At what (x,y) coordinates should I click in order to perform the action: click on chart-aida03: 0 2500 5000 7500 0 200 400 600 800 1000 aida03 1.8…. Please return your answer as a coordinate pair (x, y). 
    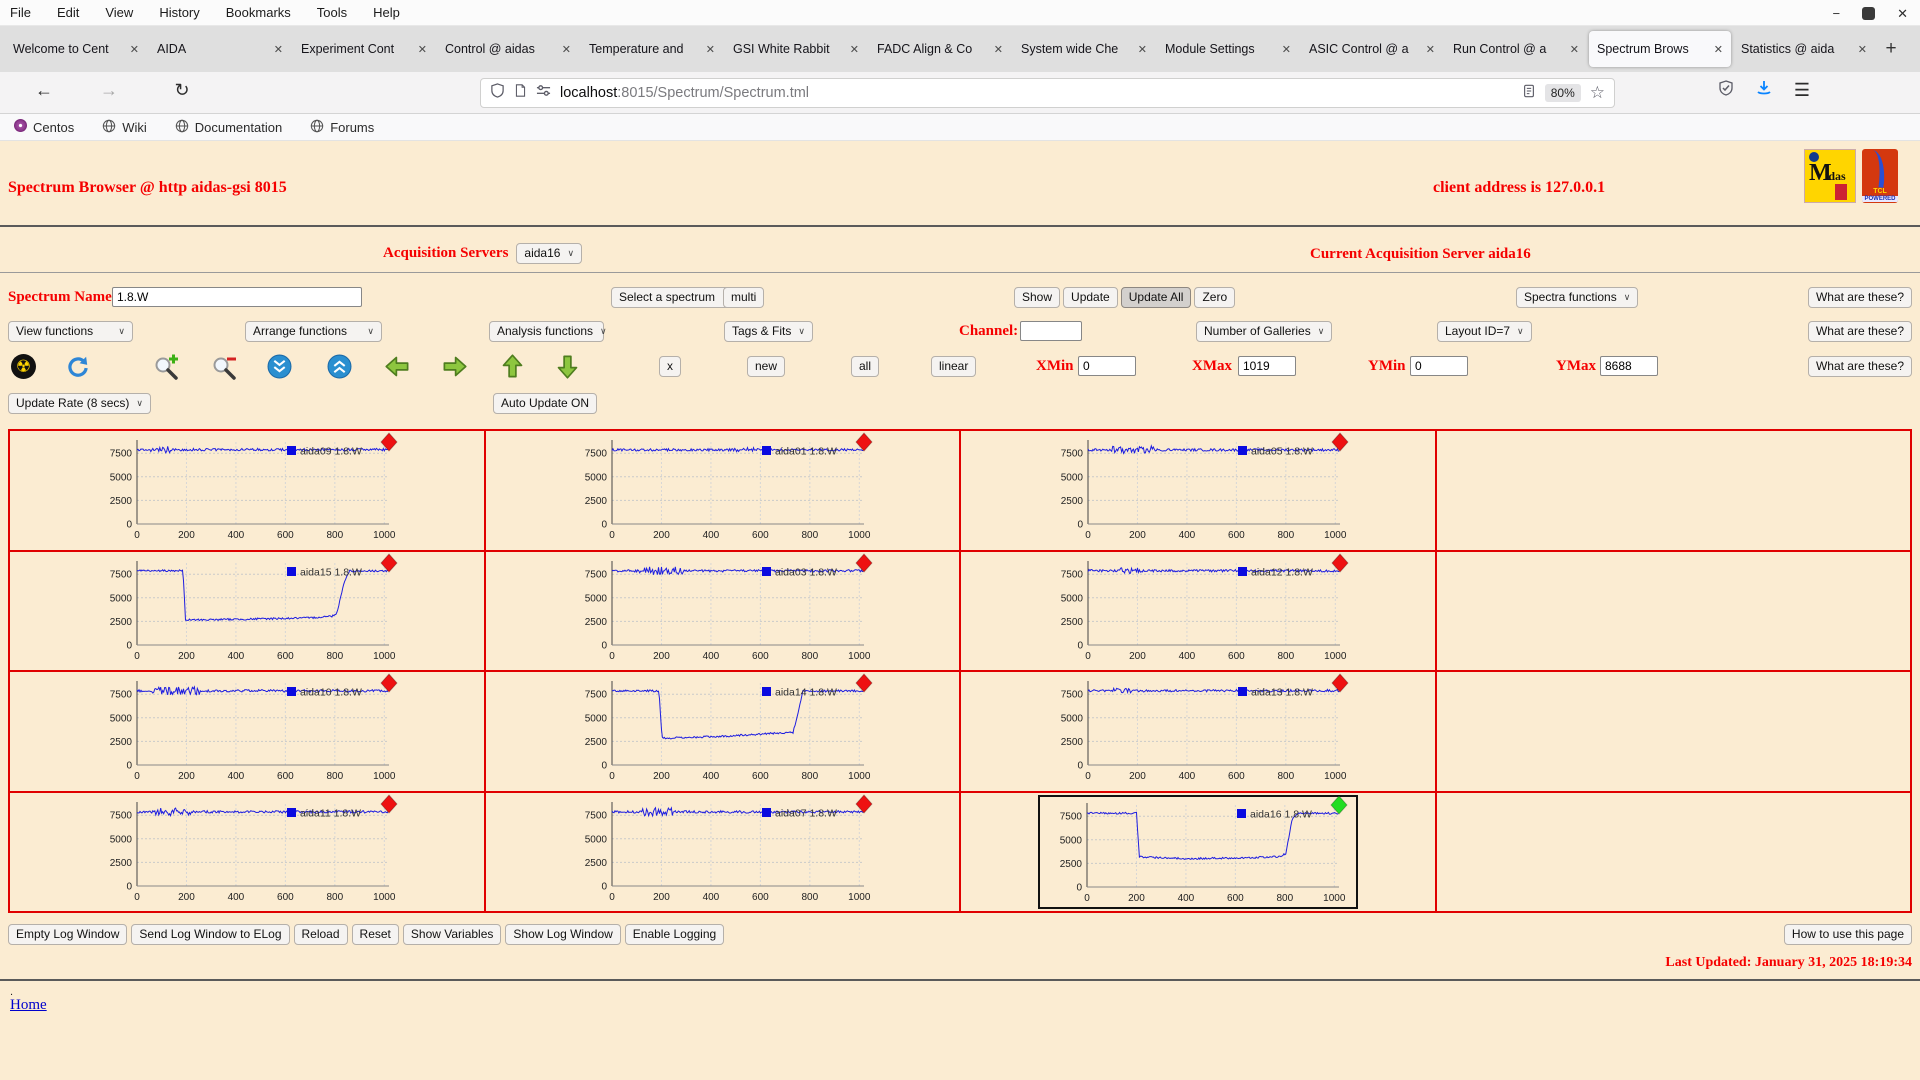
    Looking at the image, I should click on (722, 608).